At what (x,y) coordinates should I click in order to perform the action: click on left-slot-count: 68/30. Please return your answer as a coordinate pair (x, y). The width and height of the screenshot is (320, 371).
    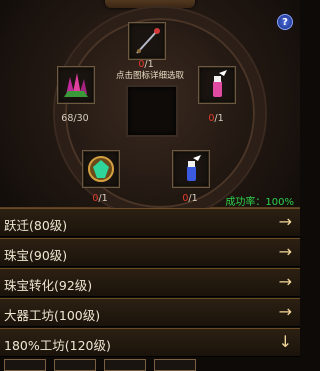
    Looking at the image, I should click on (75, 118).